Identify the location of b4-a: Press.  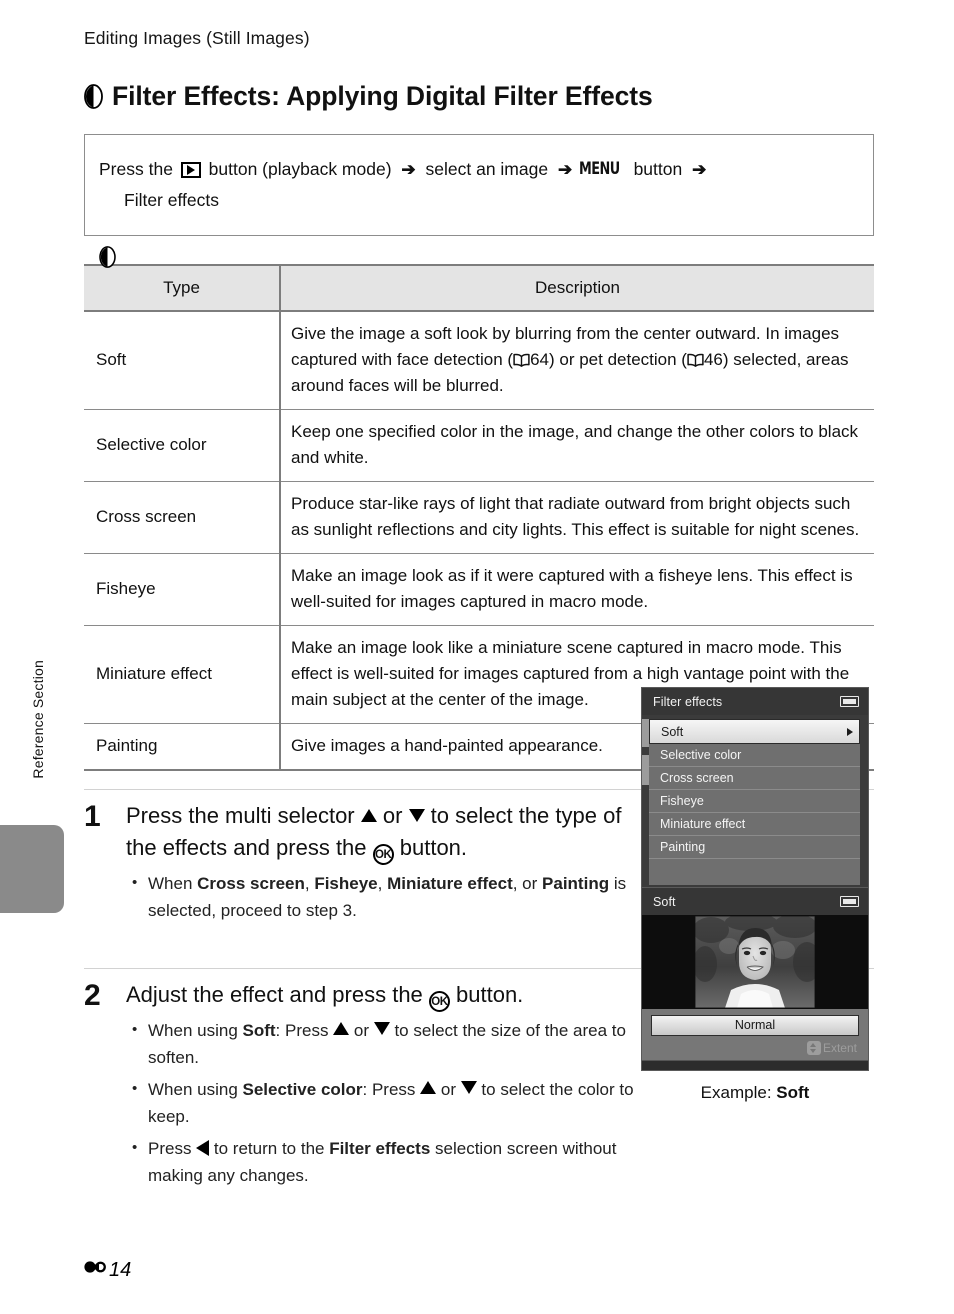
(172, 1148).